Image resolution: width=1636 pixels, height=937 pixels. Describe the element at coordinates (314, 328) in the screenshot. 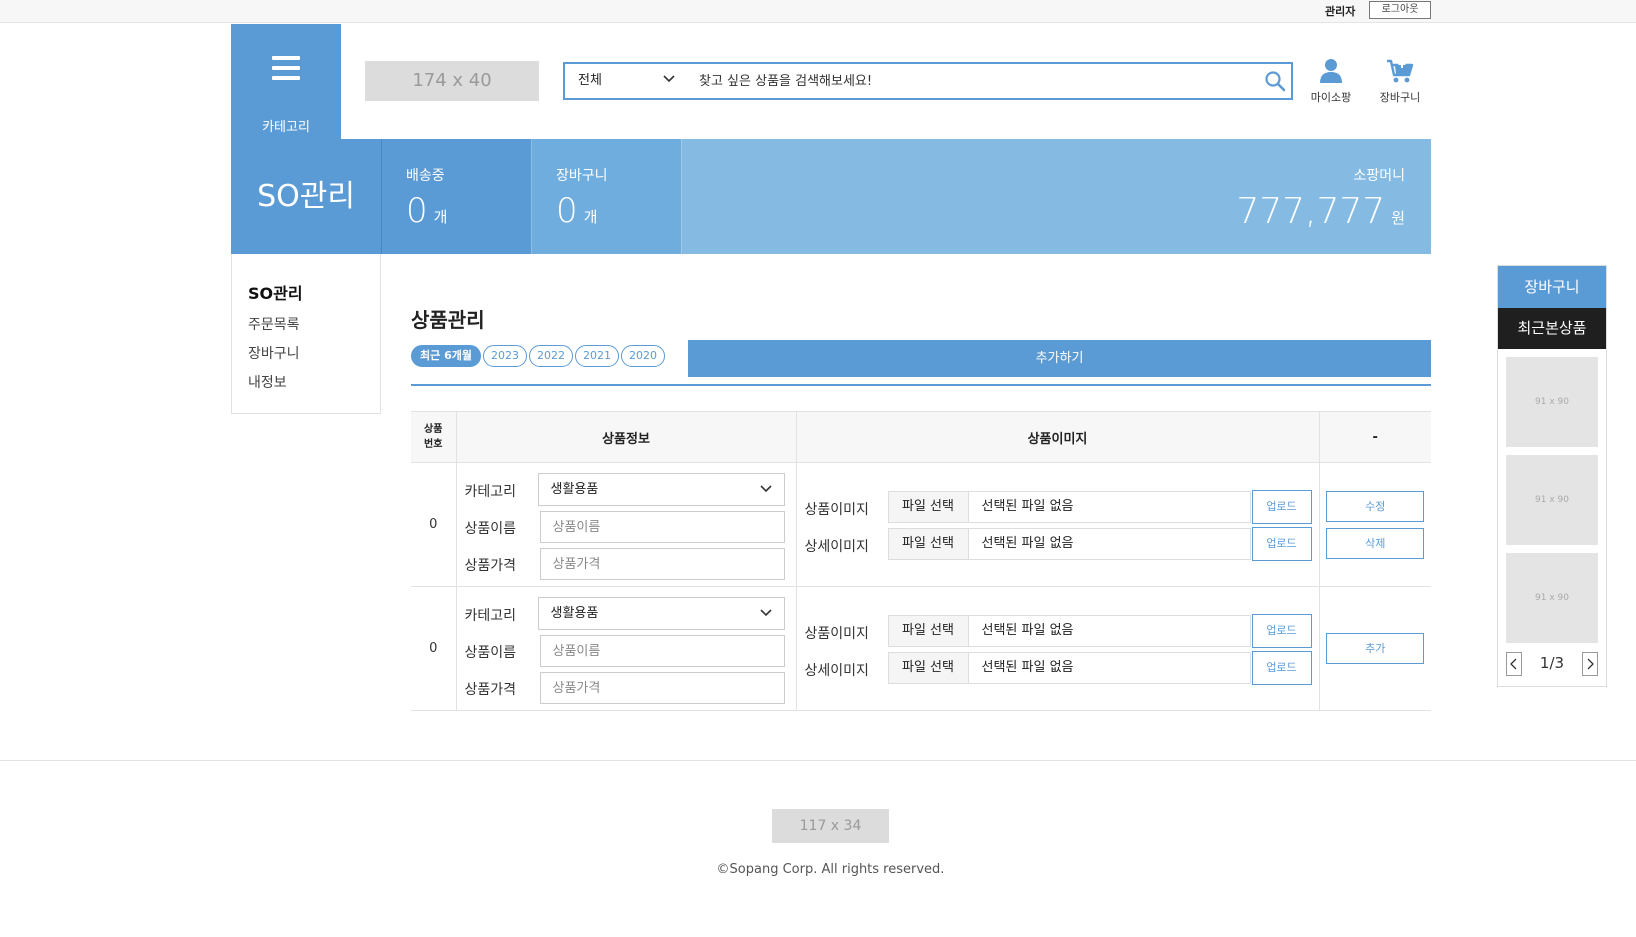

I see `sidebar-item-orders: 주문목록` at that location.